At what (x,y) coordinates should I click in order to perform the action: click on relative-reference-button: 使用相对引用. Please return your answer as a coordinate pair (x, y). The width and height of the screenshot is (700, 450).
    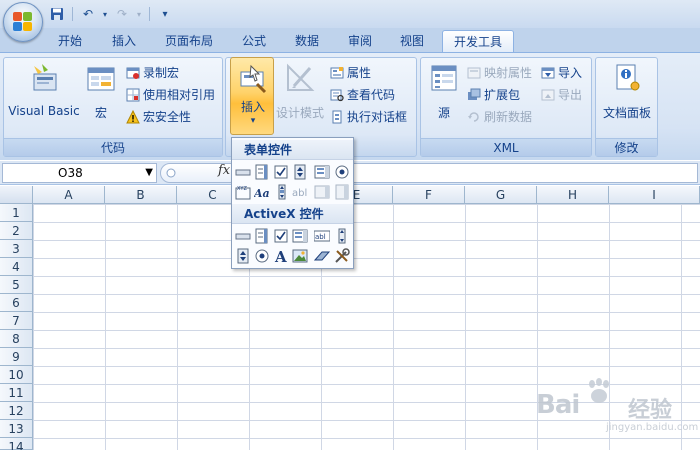
    Looking at the image, I should click on (170, 95).